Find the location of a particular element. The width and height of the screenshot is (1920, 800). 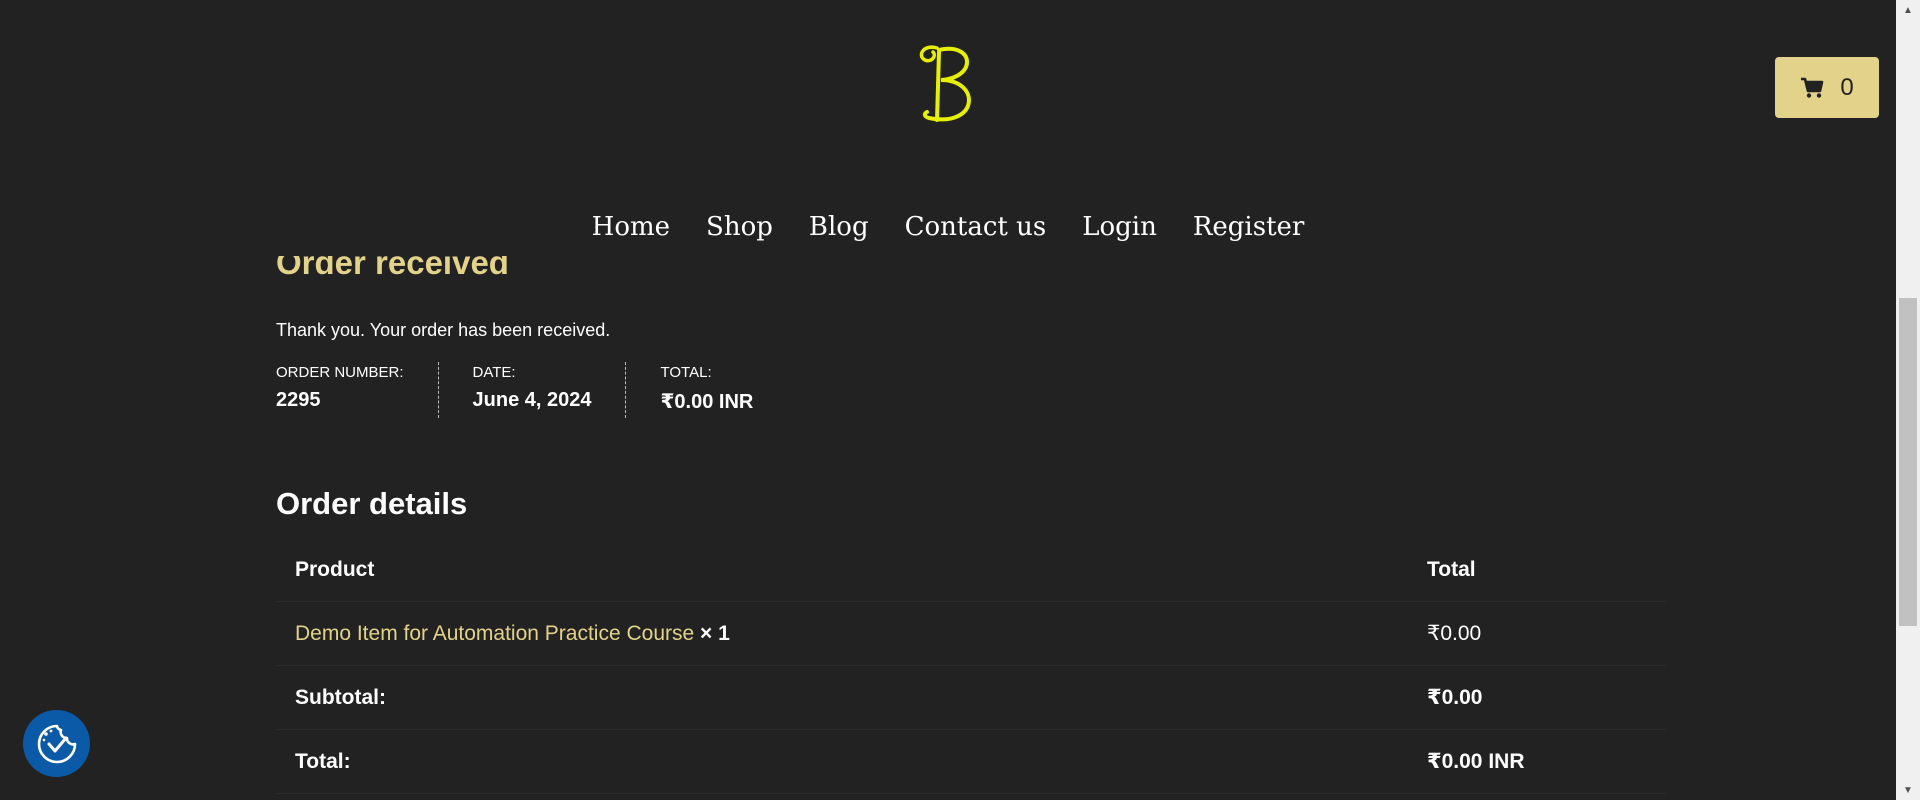

cart-button: 0 is located at coordinates (1827, 87).